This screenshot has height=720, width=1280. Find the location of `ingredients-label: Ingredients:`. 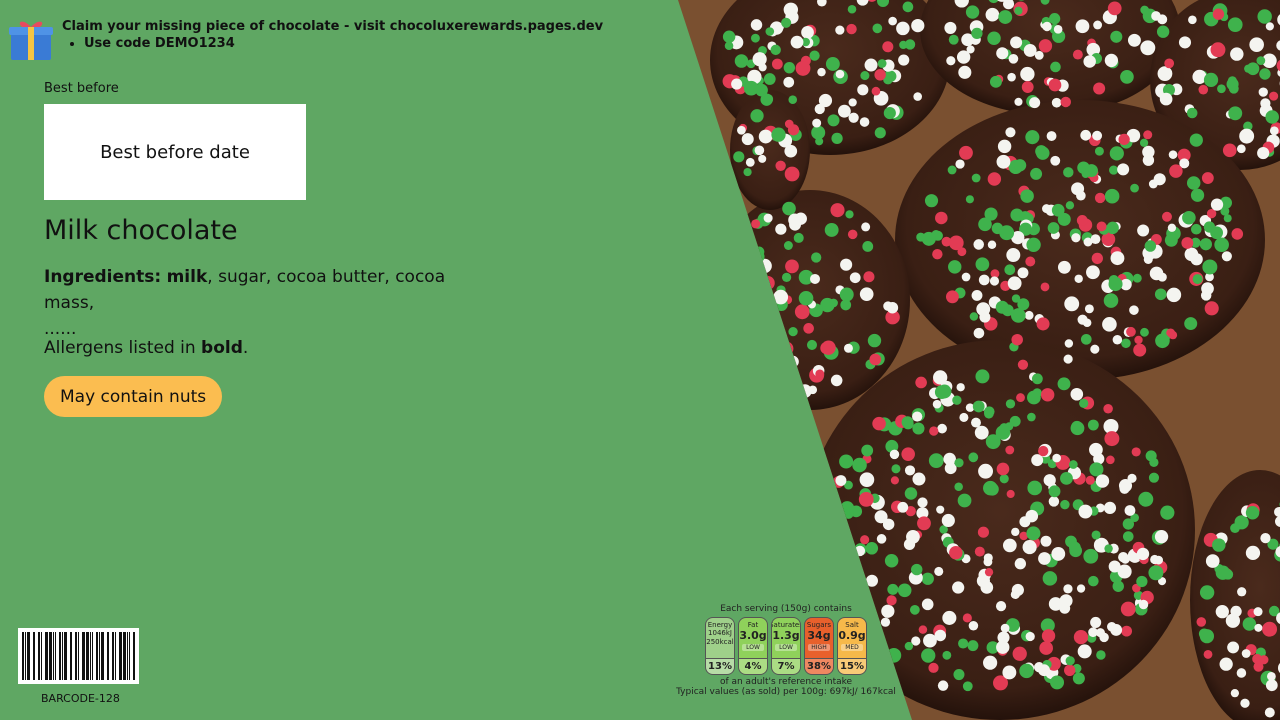

ingredients-label: Ingredients: is located at coordinates (103, 277).